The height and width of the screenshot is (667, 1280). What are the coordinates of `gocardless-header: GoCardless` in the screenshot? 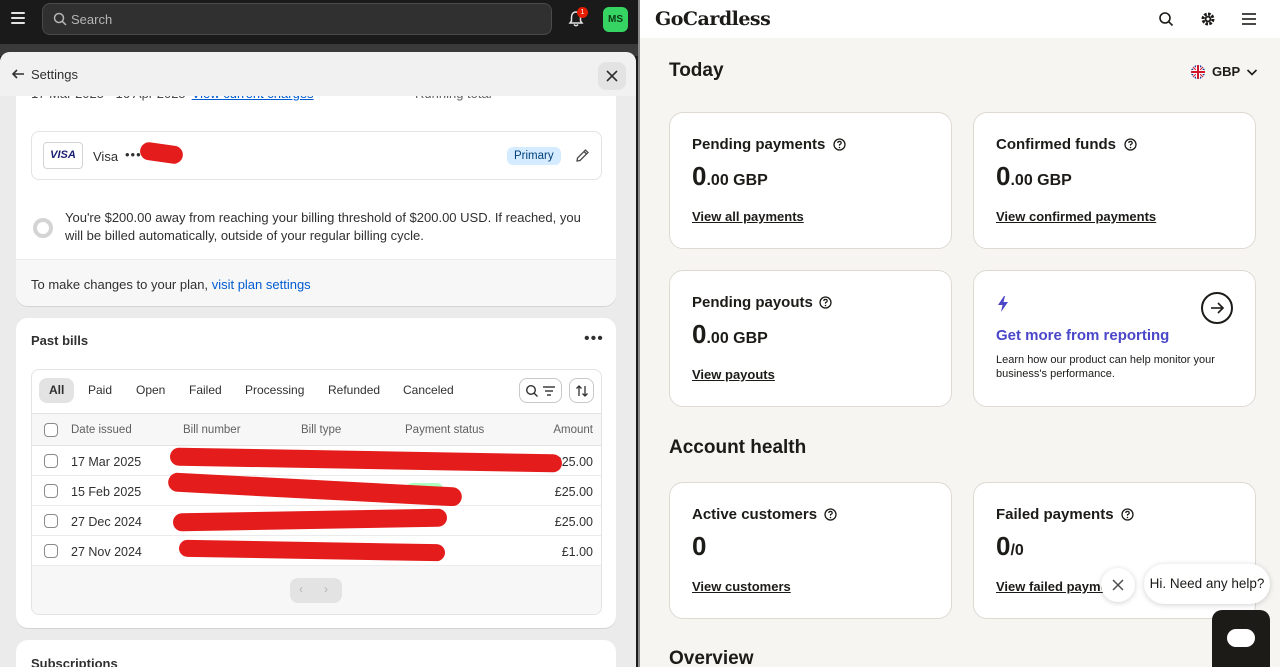 It's located at (960, 19).